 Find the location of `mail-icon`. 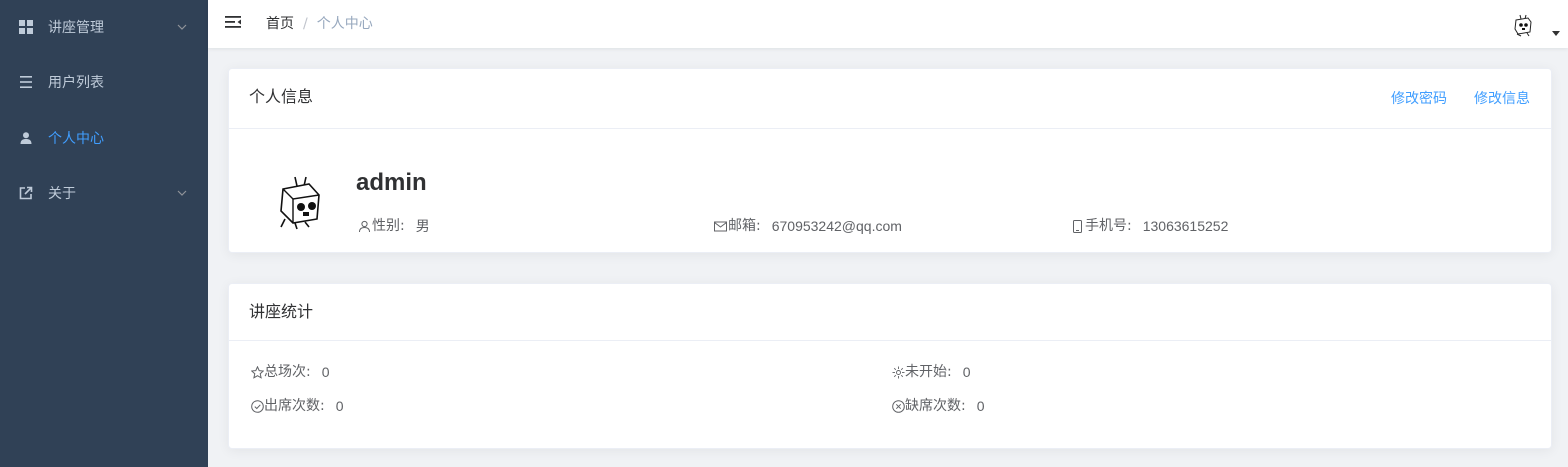

mail-icon is located at coordinates (720, 226).